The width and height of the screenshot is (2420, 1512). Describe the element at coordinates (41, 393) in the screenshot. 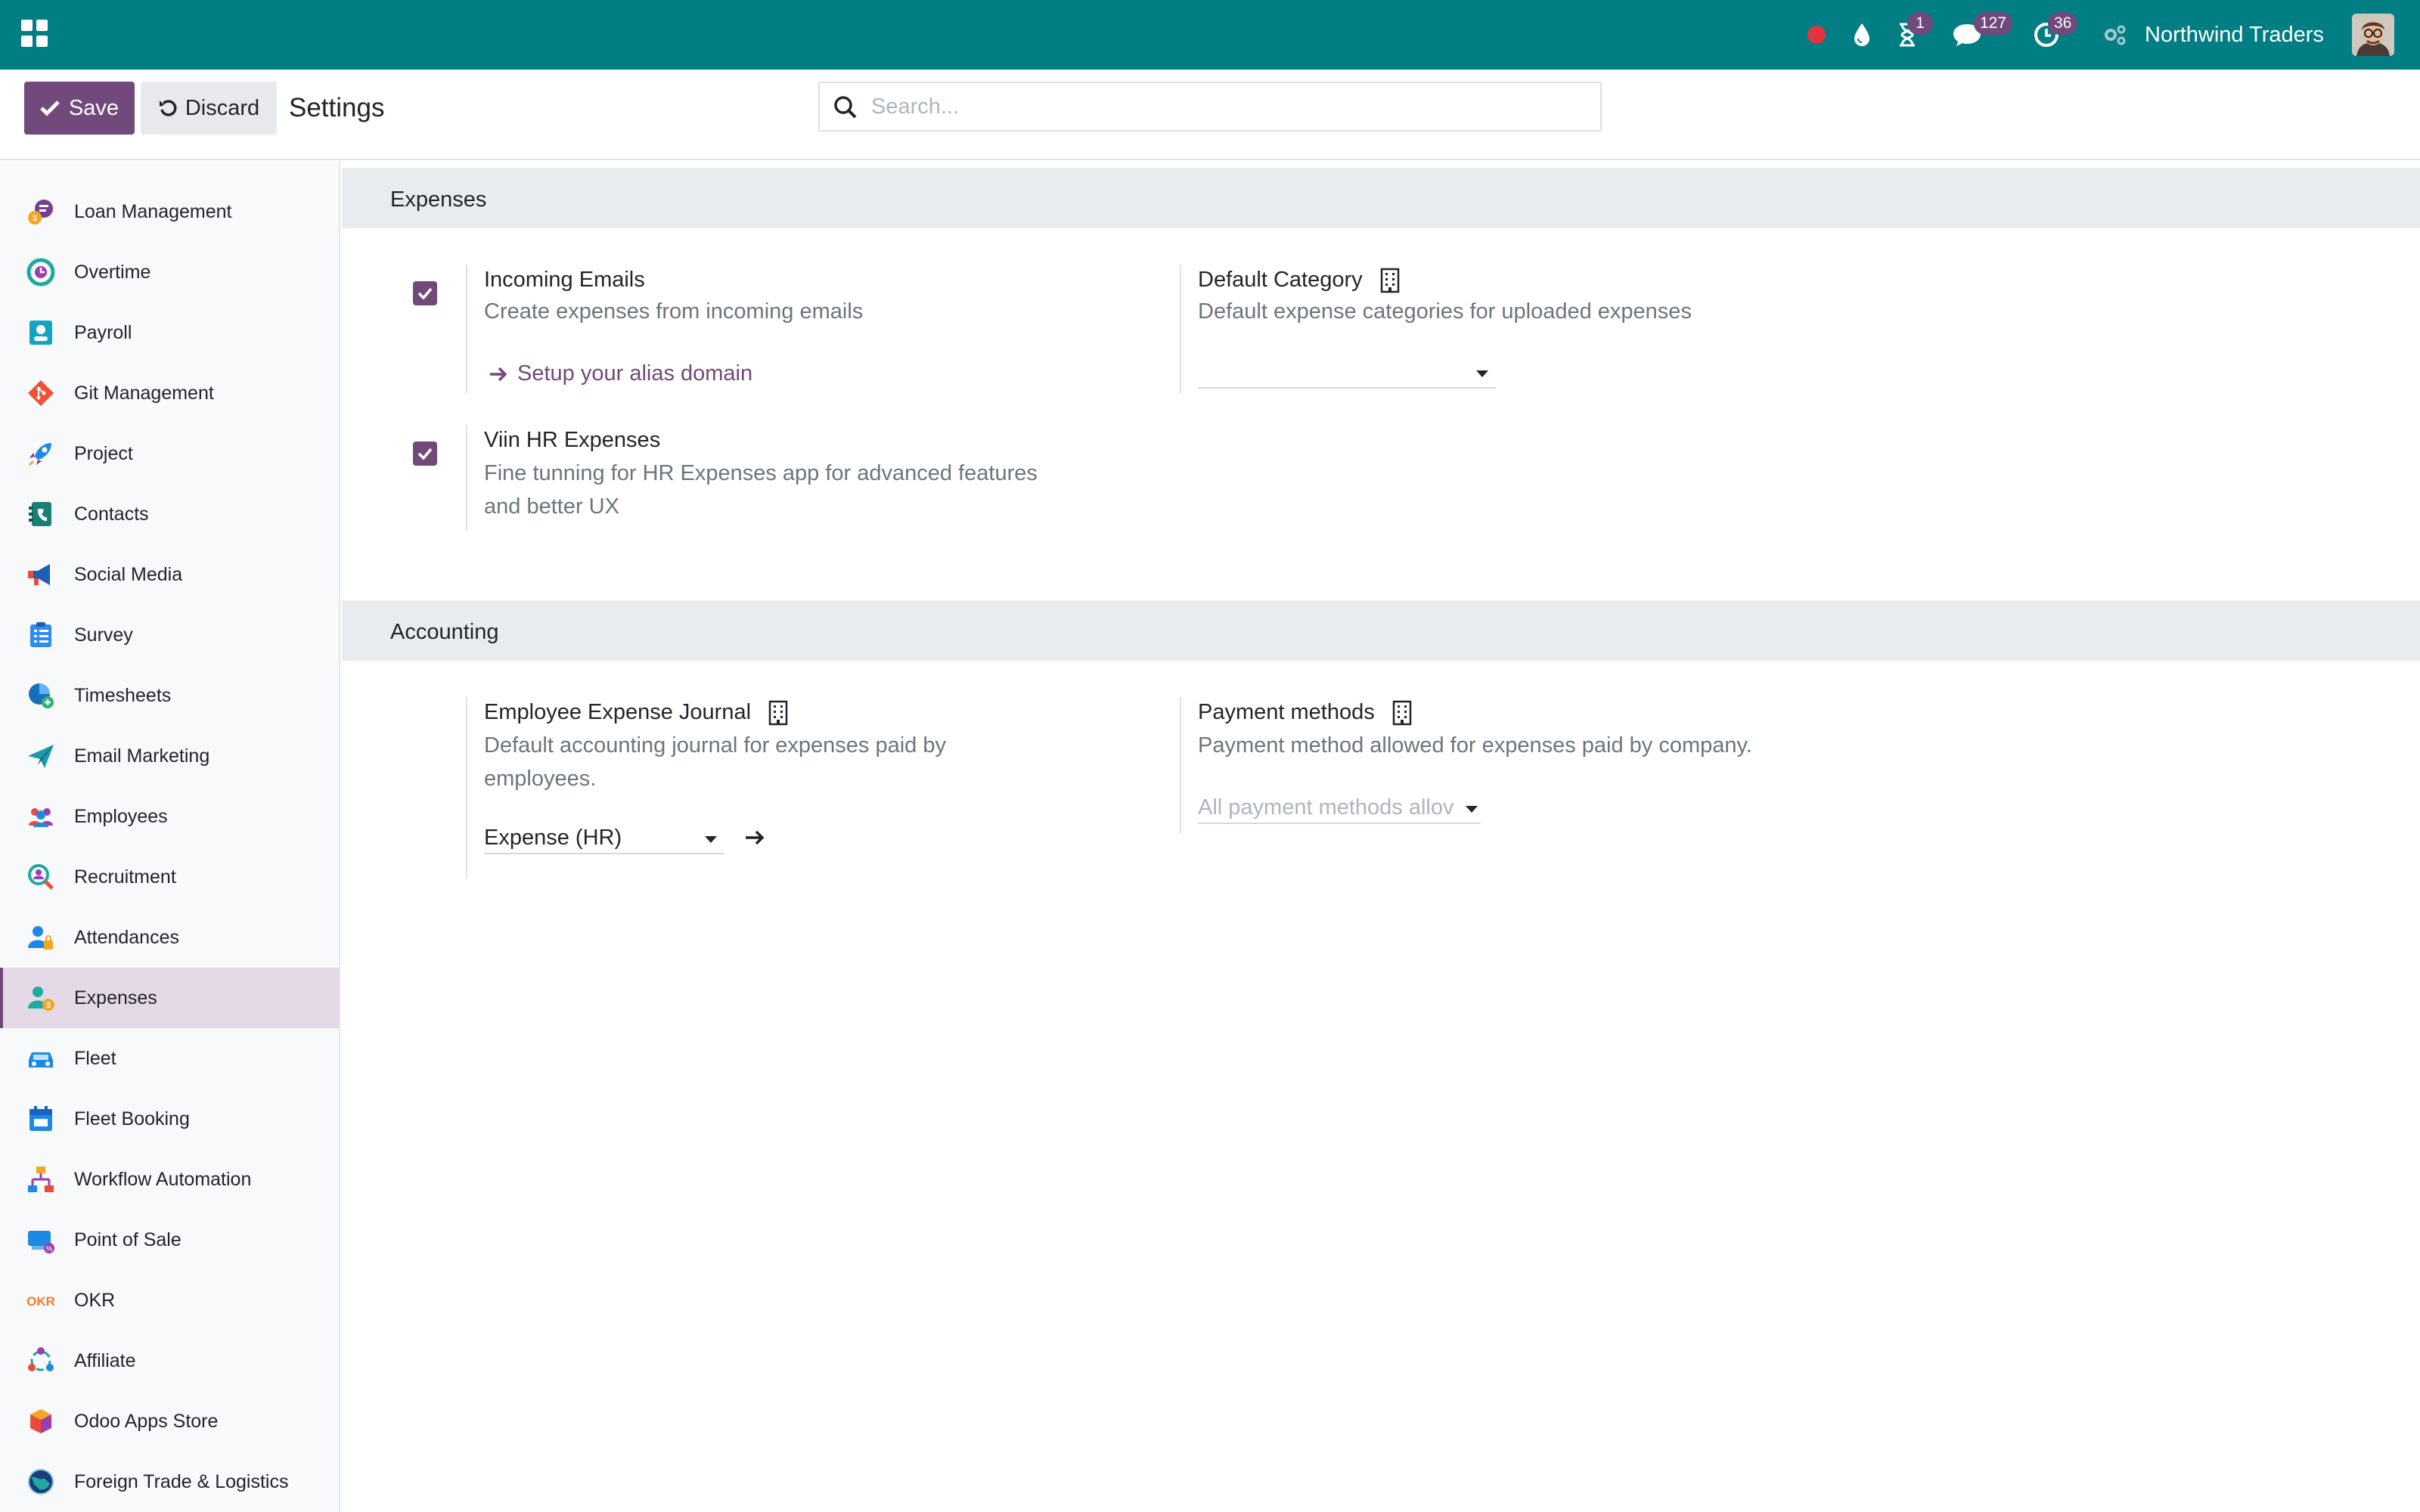

I see `git-icon` at that location.